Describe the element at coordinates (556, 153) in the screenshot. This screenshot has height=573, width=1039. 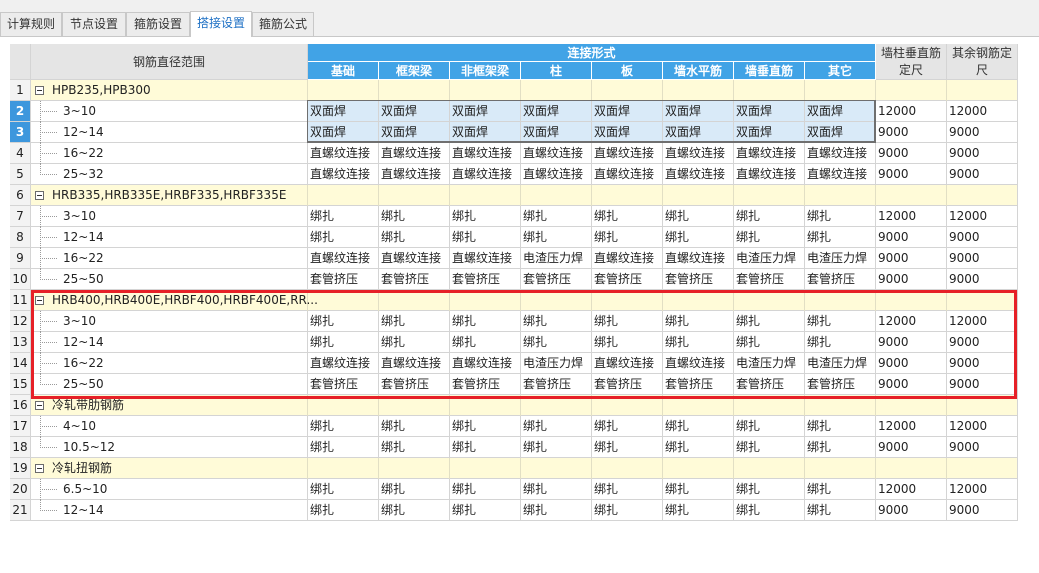
I see `connection-column-cell: 直螺纹连接` at that location.